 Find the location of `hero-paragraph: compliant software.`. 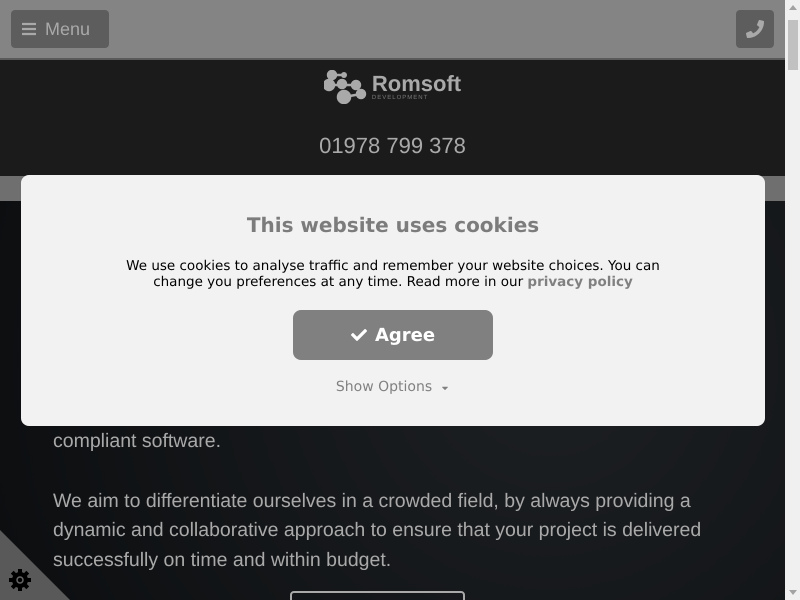

hero-paragraph: compliant software. is located at coordinates (137, 441).